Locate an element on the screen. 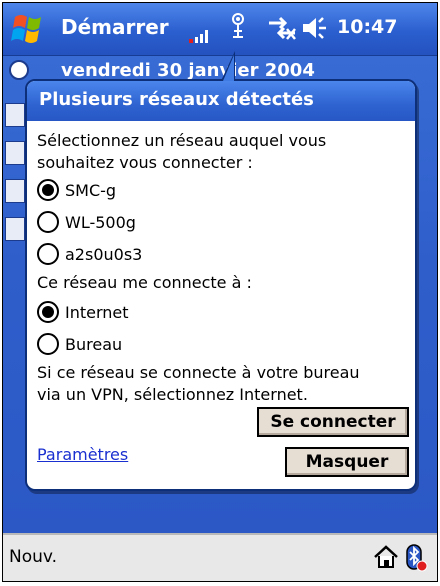 The width and height of the screenshot is (440, 586). destination-option-bureau: Bureau is located at coordinates (79, 344).